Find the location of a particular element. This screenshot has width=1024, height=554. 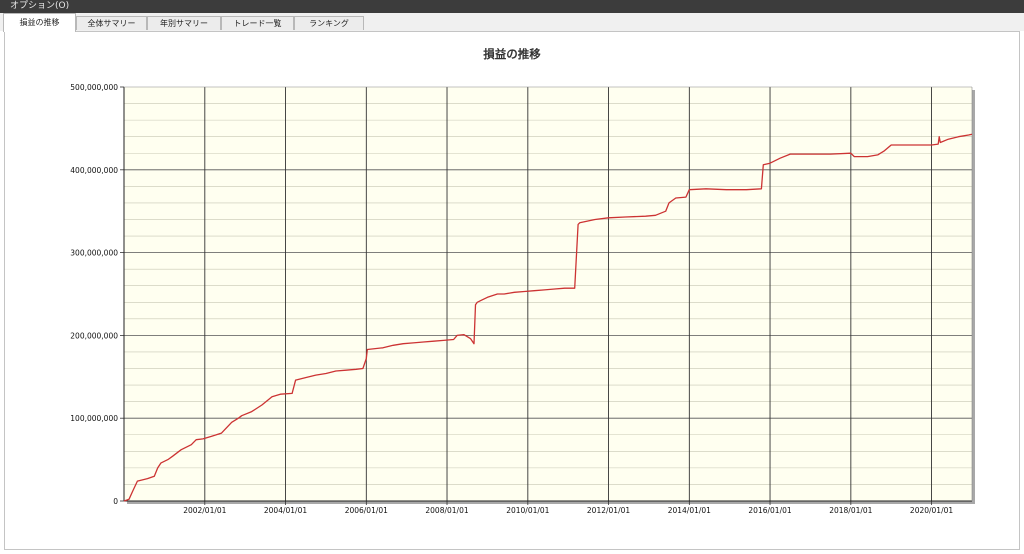

y-tick-label: 500,000,000 is located at coordinates (94, 87).